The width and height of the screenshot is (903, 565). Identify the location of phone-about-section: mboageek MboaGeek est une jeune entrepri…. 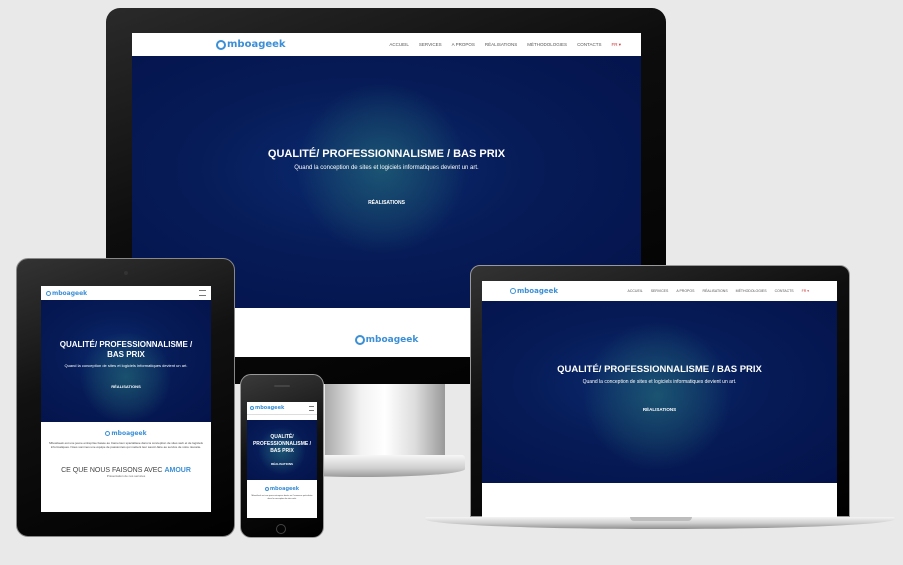
(282, 499).